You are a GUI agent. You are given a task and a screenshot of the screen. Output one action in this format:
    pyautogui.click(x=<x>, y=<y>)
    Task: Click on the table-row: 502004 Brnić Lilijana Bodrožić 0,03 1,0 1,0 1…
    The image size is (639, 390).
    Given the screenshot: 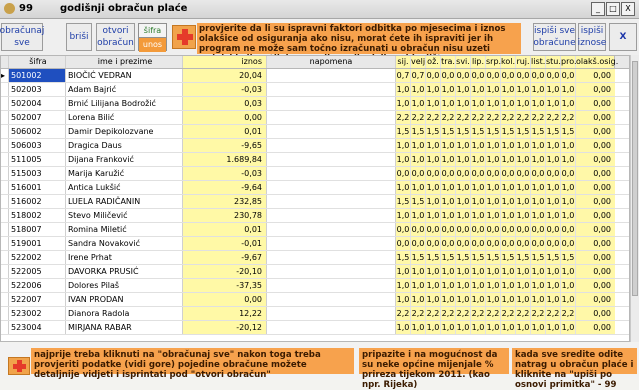 What is the action you would take?
    pyautogui.click(x=315, y=104)
    